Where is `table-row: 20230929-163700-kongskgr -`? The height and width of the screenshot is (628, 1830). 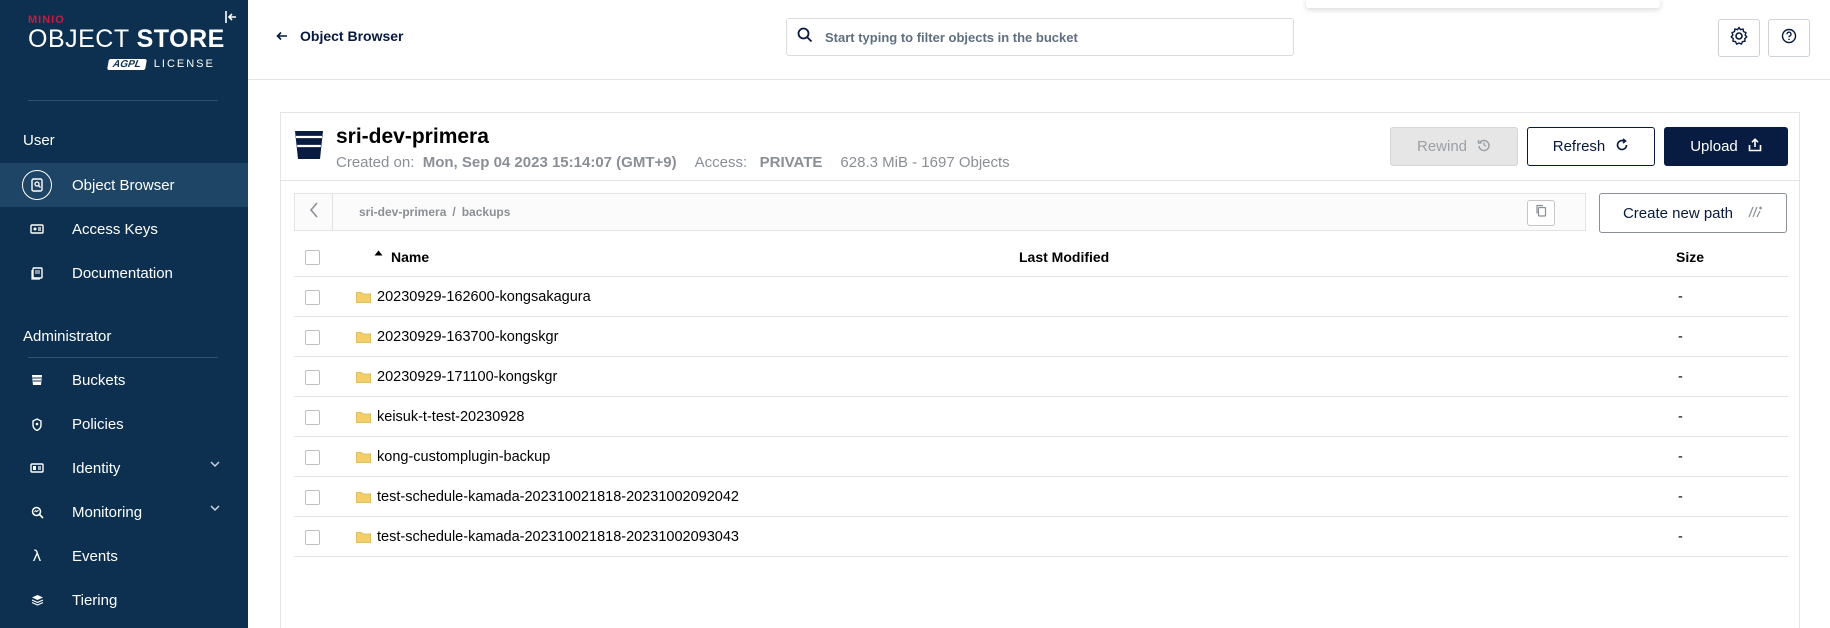
table-row: 20230929-163700-kongskgr - is located at coordinates (1041, 337).